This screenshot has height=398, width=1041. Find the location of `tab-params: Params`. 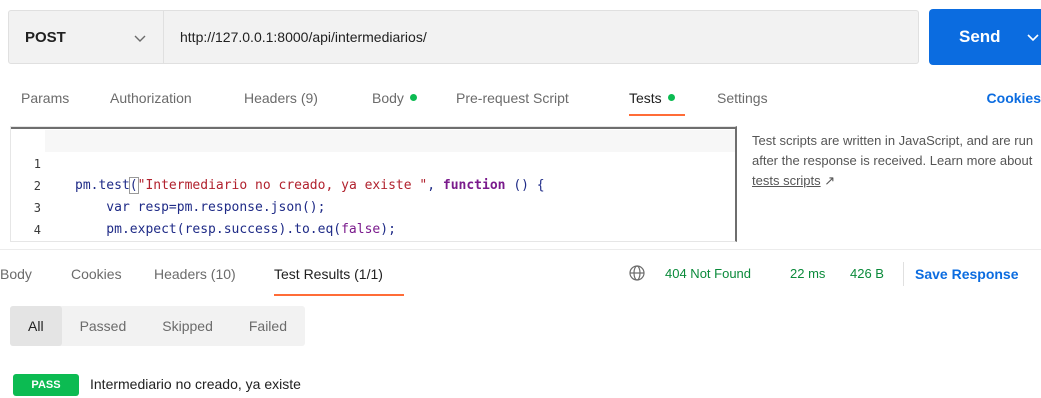

tab-params: Params is located at coordinates (45, 98).